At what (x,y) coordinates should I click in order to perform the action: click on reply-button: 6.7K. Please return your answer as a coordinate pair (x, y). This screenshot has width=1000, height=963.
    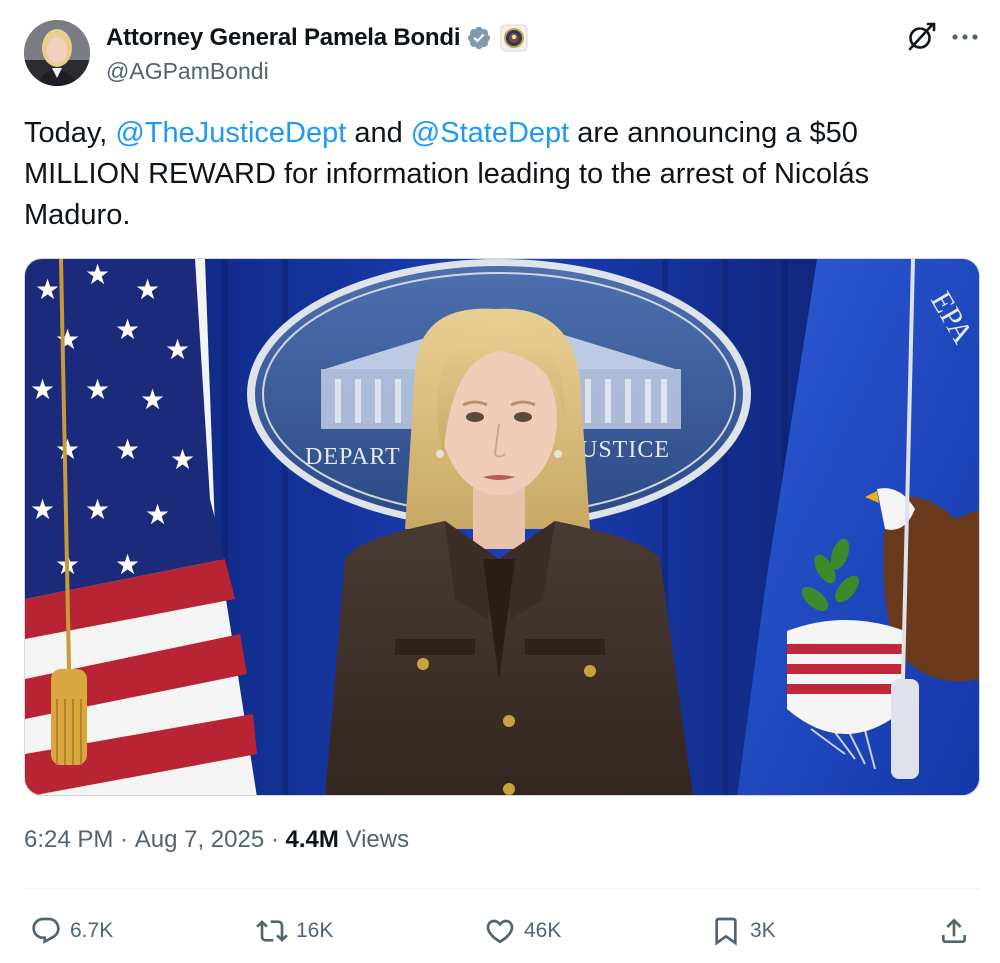
    Looking at the image, I should click on (71, 931).